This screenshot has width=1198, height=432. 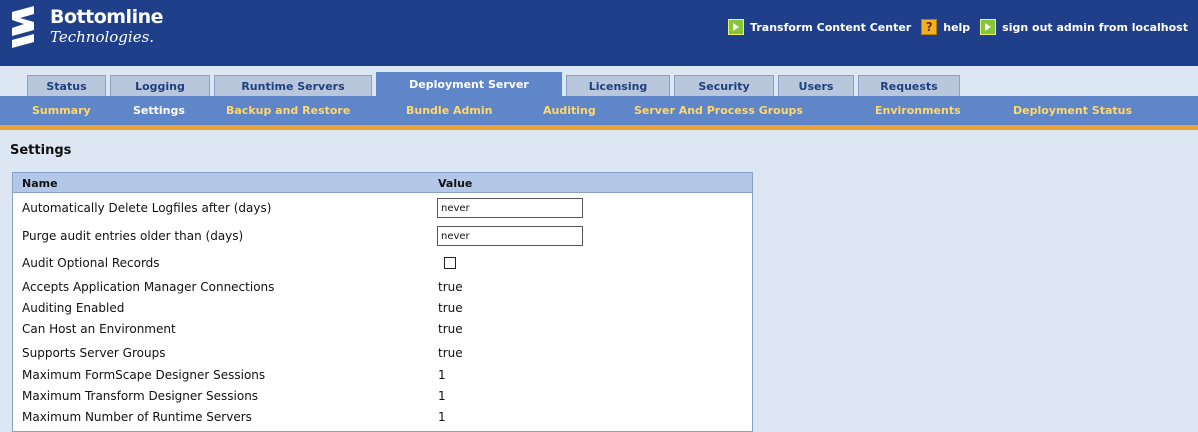 I want to click on tab-licensing: Licensing, so click(x=618, y=85).